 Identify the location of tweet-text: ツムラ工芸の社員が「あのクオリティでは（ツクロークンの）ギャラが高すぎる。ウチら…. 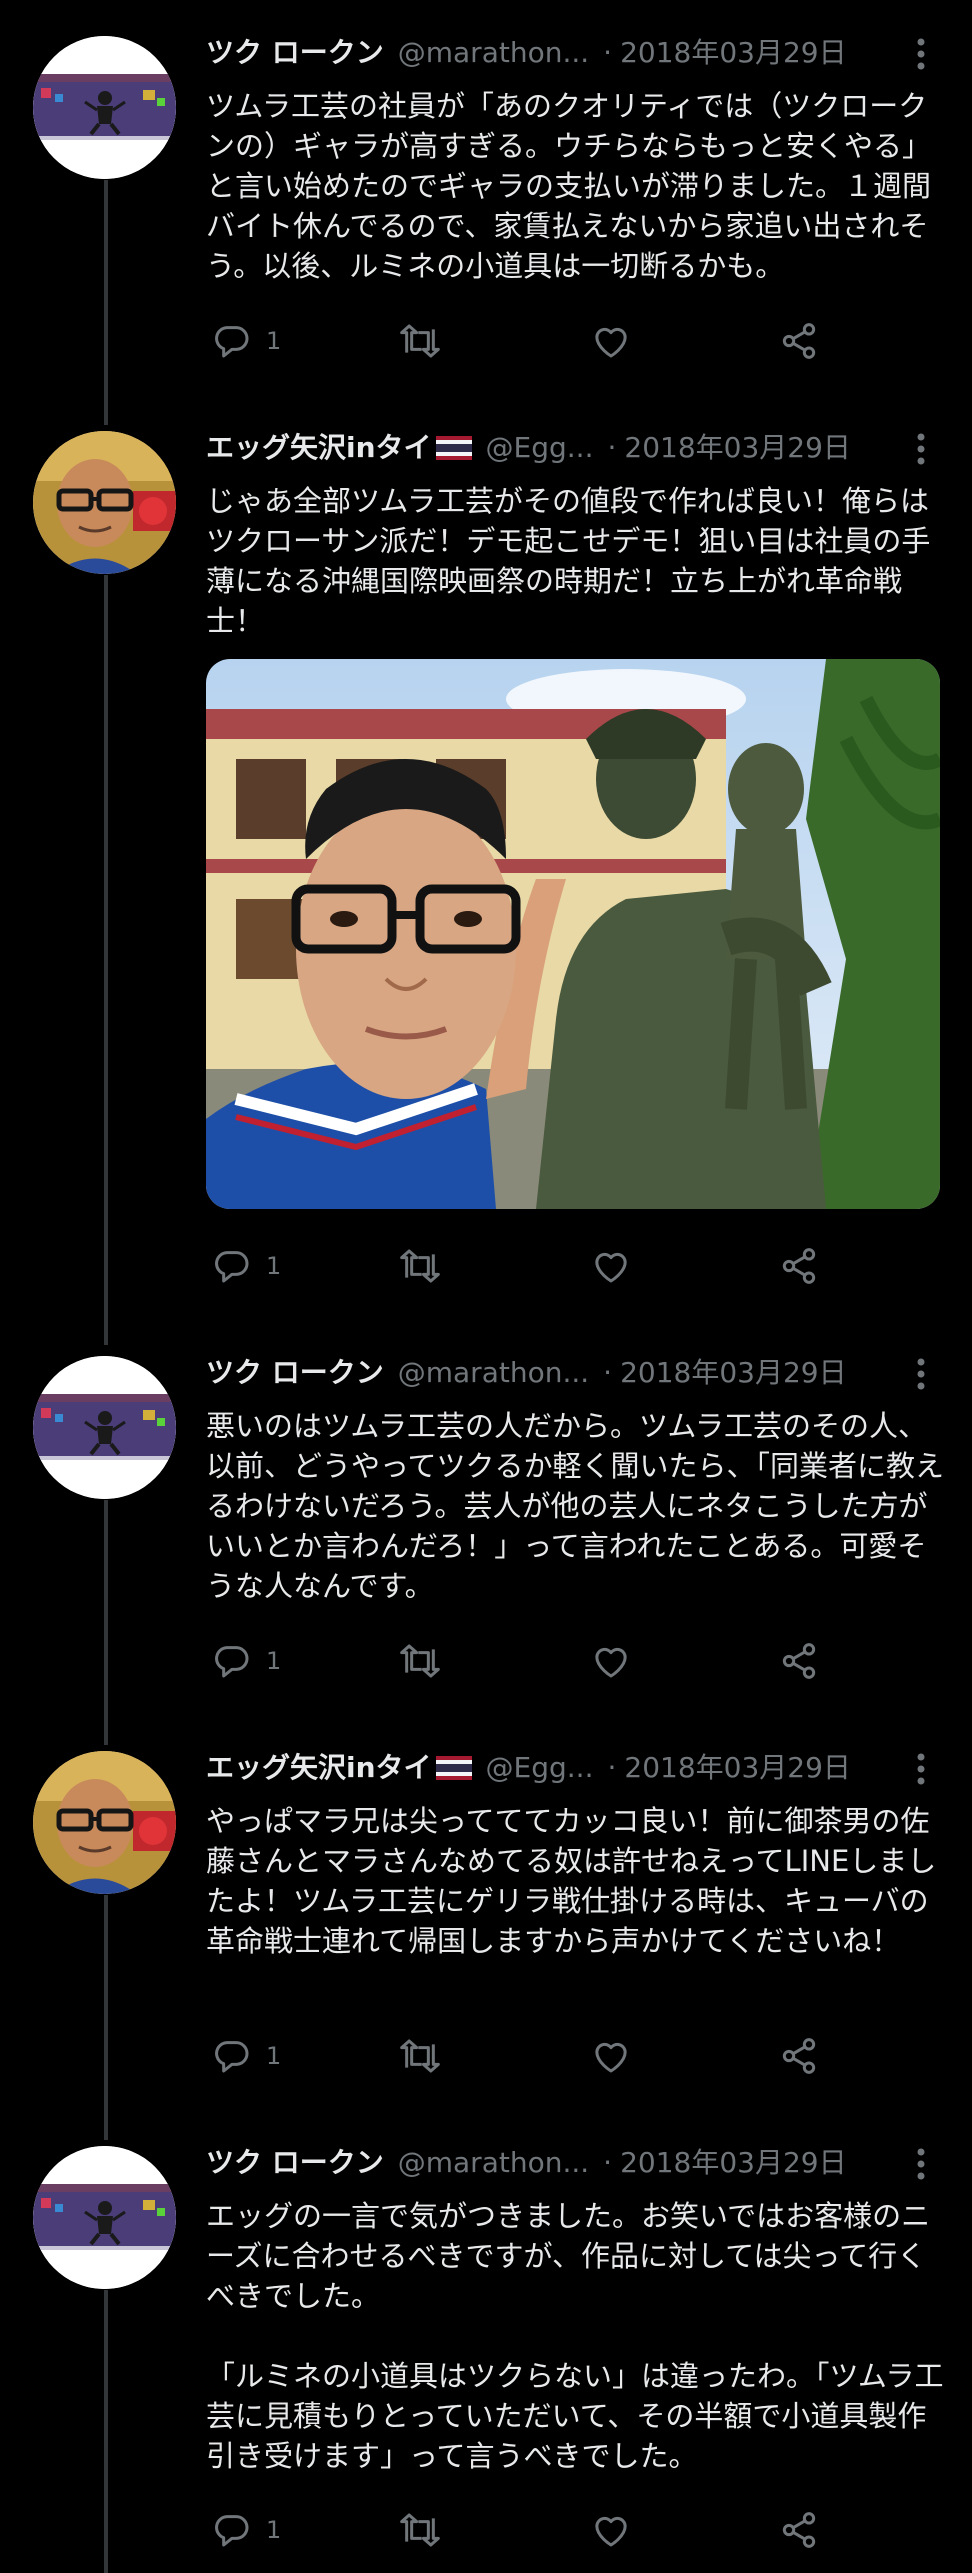
(569, 186).